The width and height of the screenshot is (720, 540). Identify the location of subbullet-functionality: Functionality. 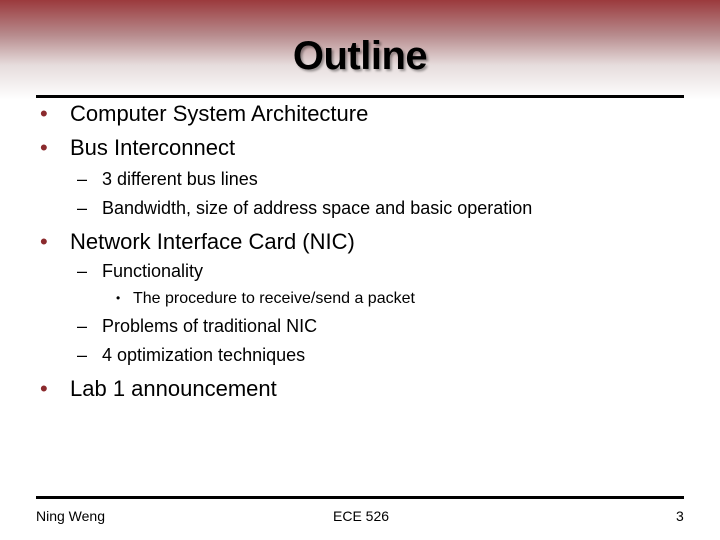
(153, 271).